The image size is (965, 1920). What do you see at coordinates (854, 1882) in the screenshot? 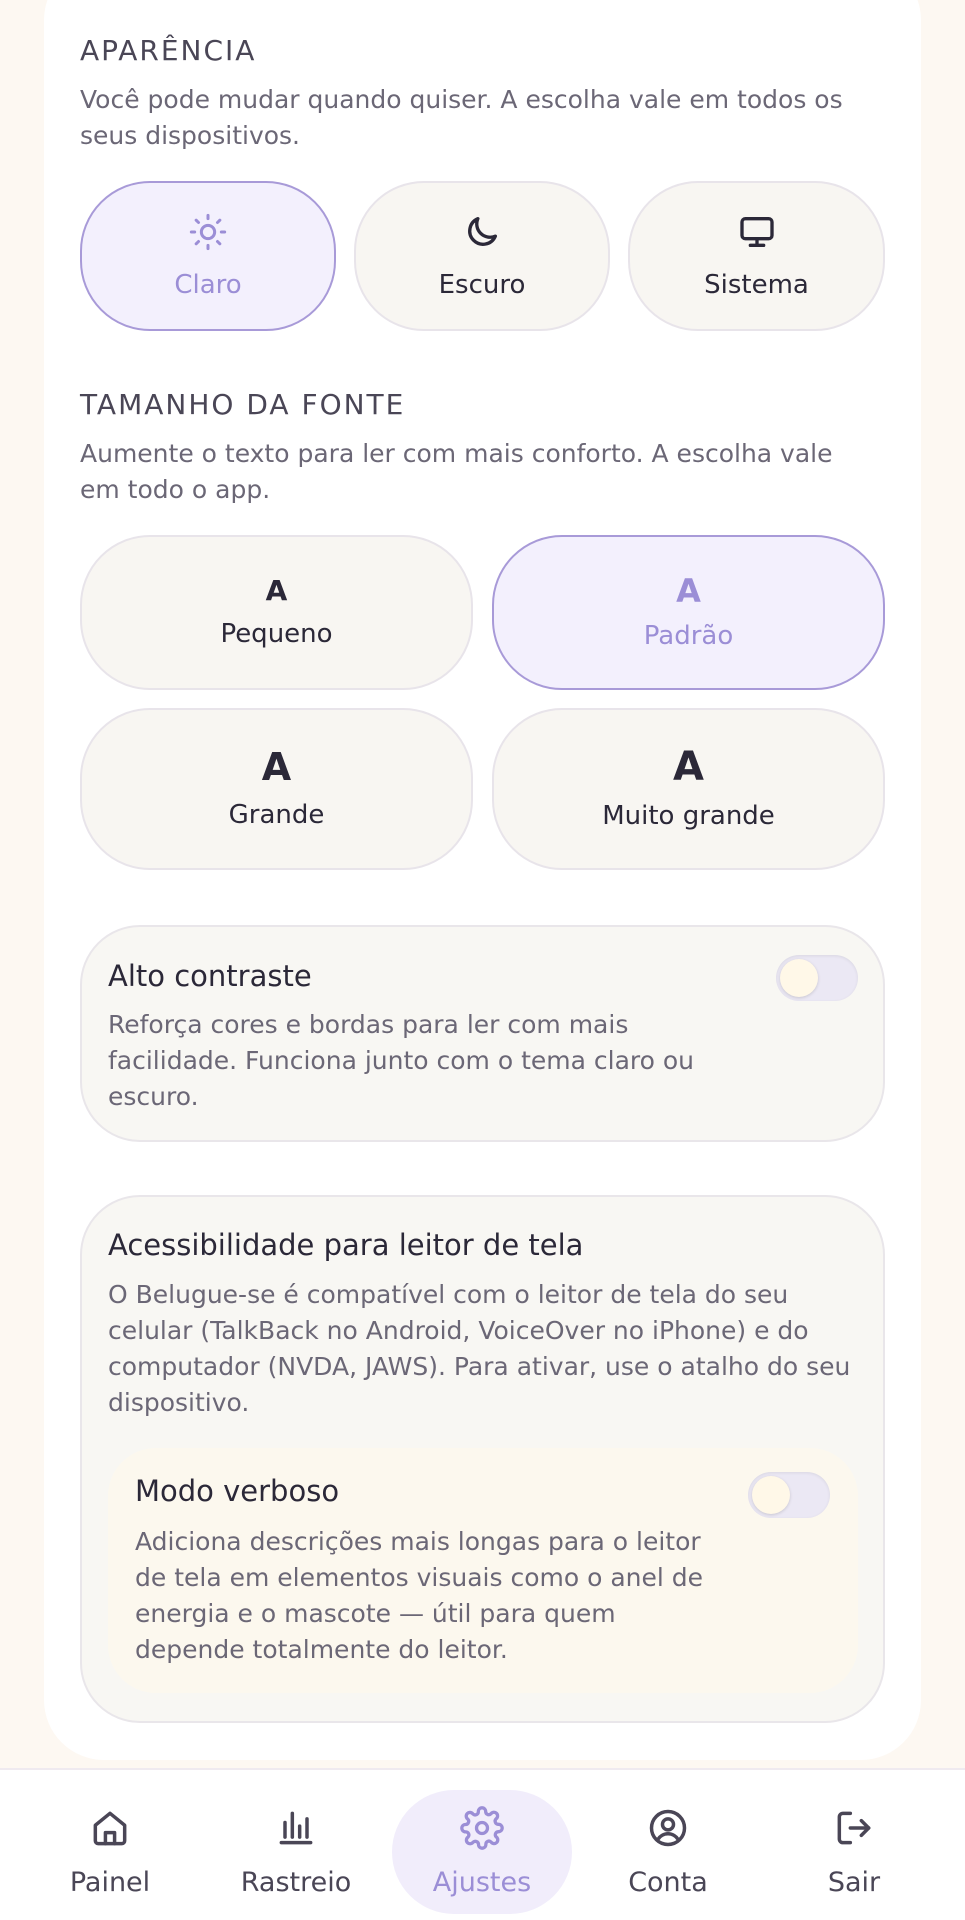
I see `nav-item-label: Sair` at bounding box center [854, 1882].